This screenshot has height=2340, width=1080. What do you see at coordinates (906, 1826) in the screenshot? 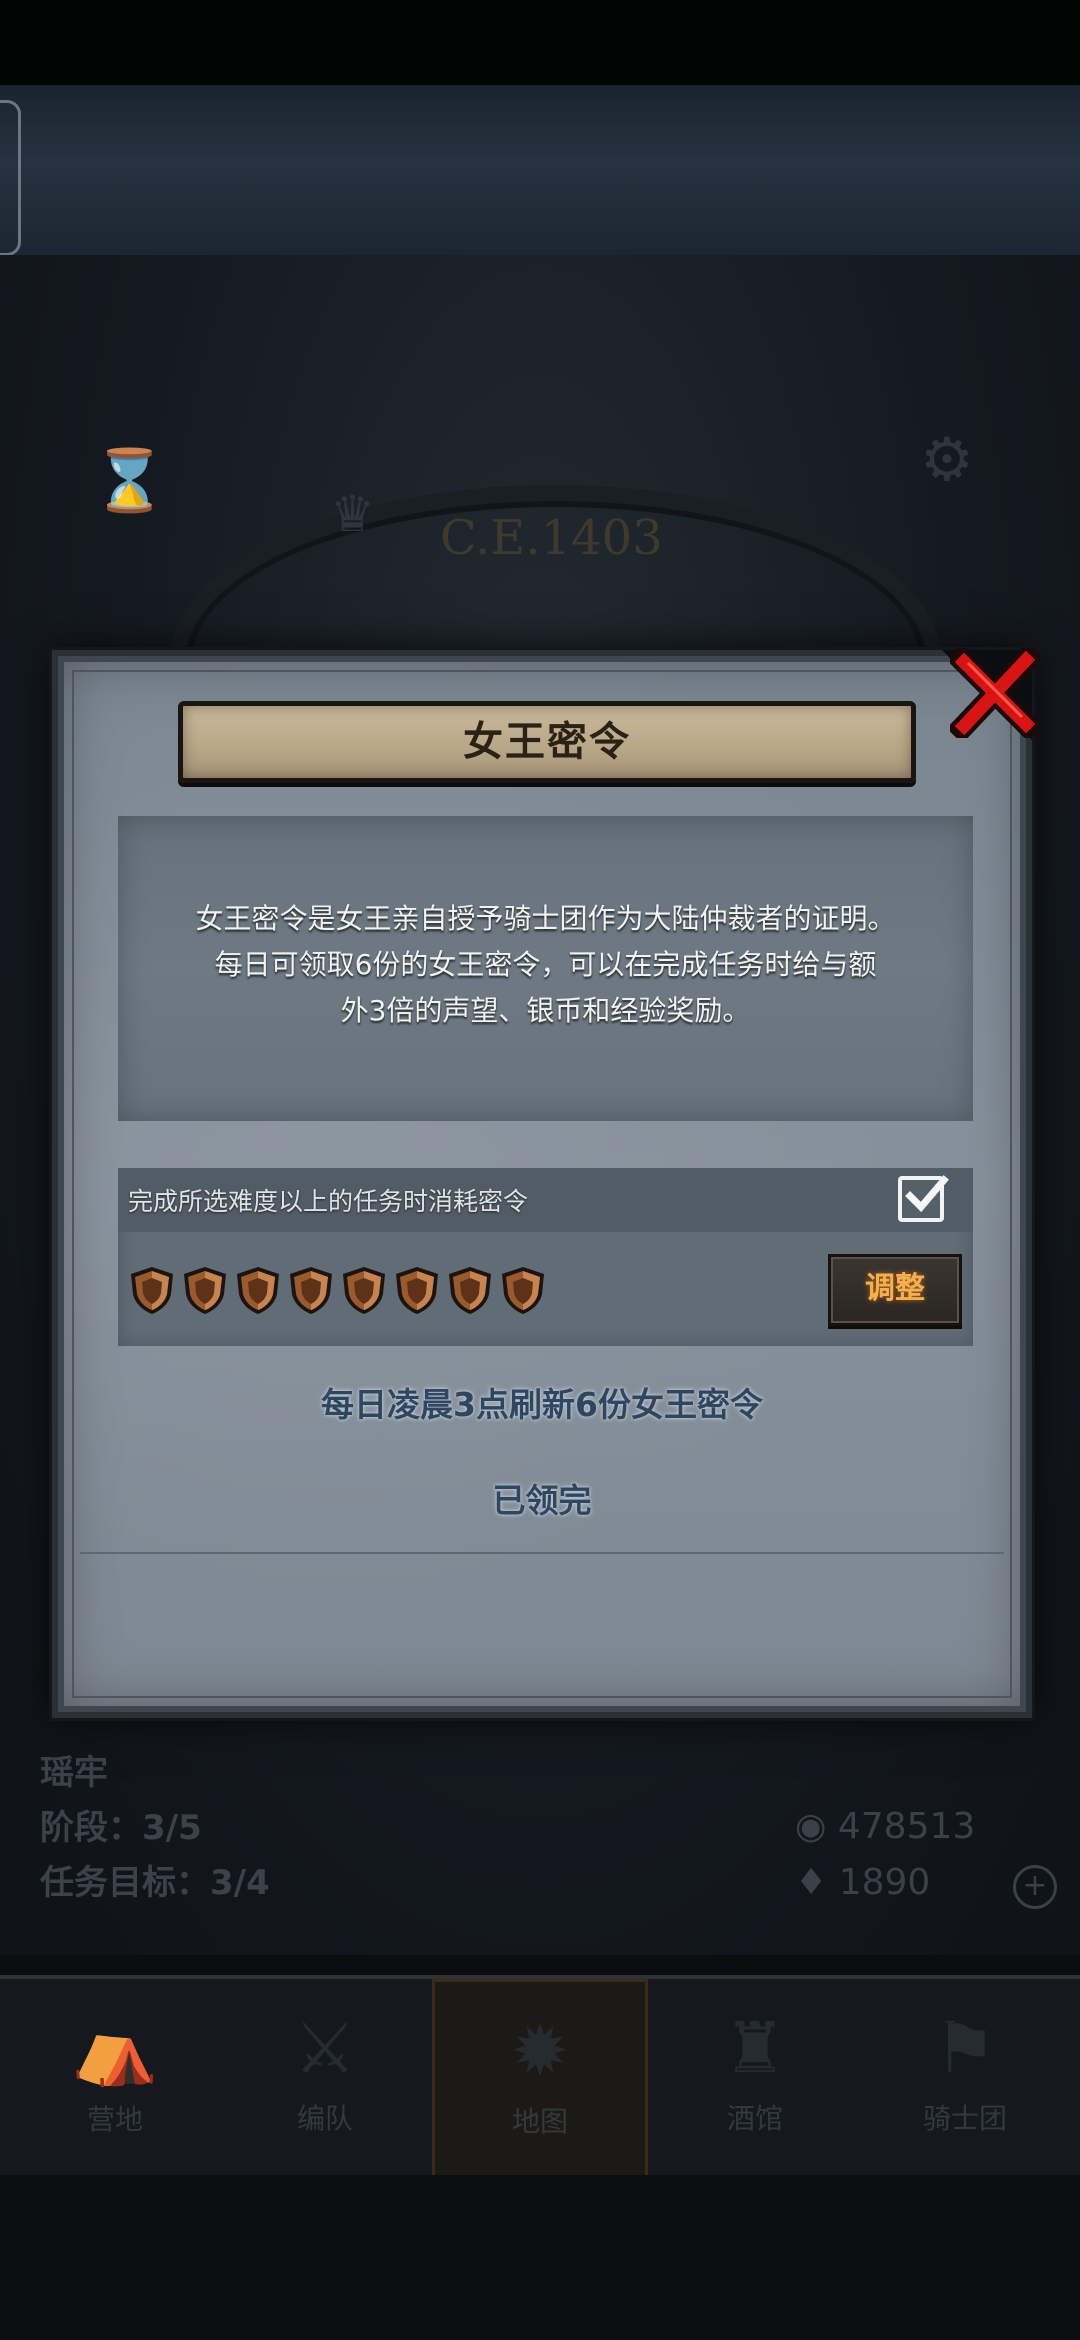
I see `silver-value: 478513` at bounding box center [906, 1826].